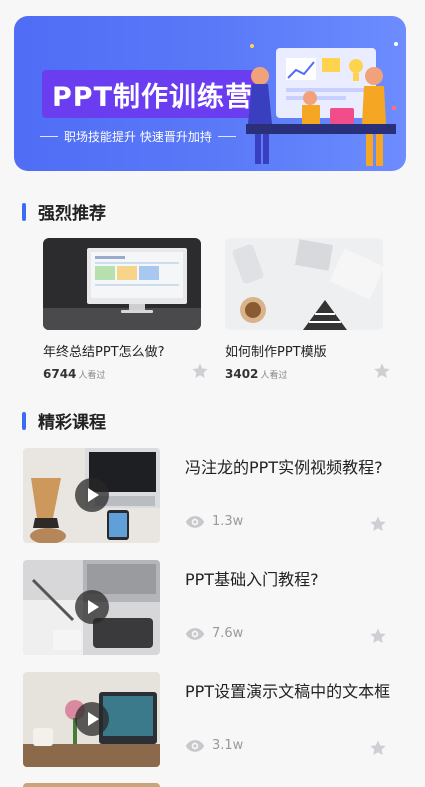  What do you see at coordinates (209, 719) in the screenshot?
I see `course-item: PPT设置演示文稿中的文本框 3.1w` at bounding box center [209, 719].